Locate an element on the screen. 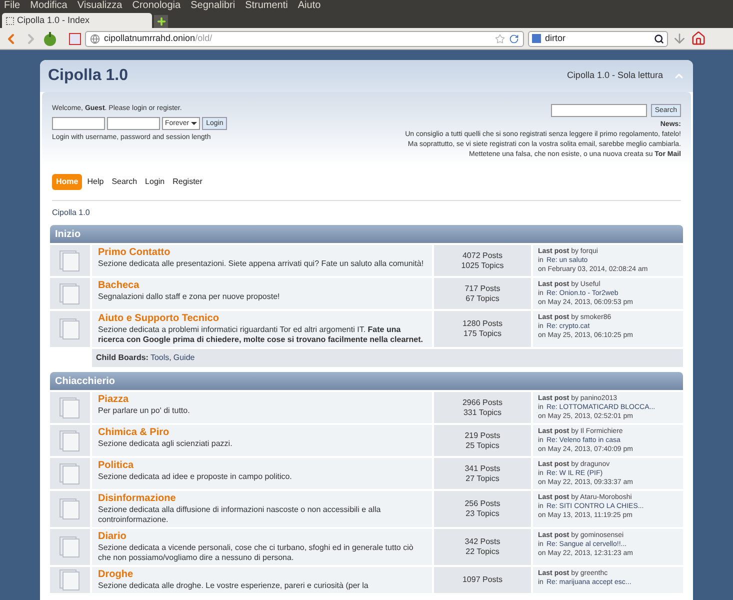  menu-item: File is located at coordinates (12, 6).